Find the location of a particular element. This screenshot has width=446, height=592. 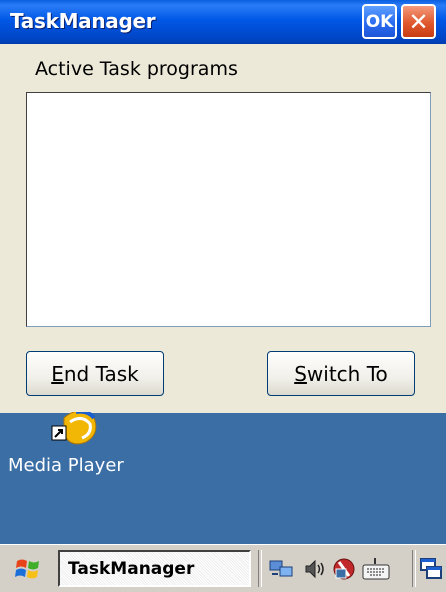

window-title: TaskManager is located at coordinates (83, 21).